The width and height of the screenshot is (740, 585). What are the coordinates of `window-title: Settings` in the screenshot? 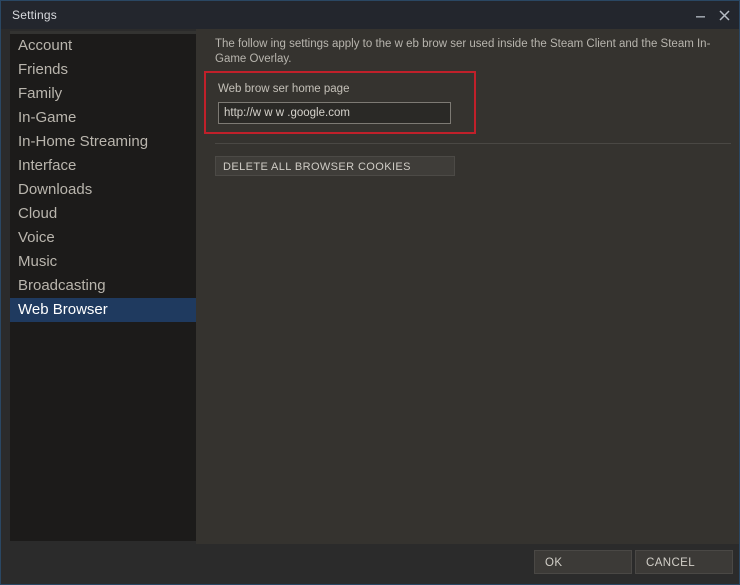 It's located at (34, 15).